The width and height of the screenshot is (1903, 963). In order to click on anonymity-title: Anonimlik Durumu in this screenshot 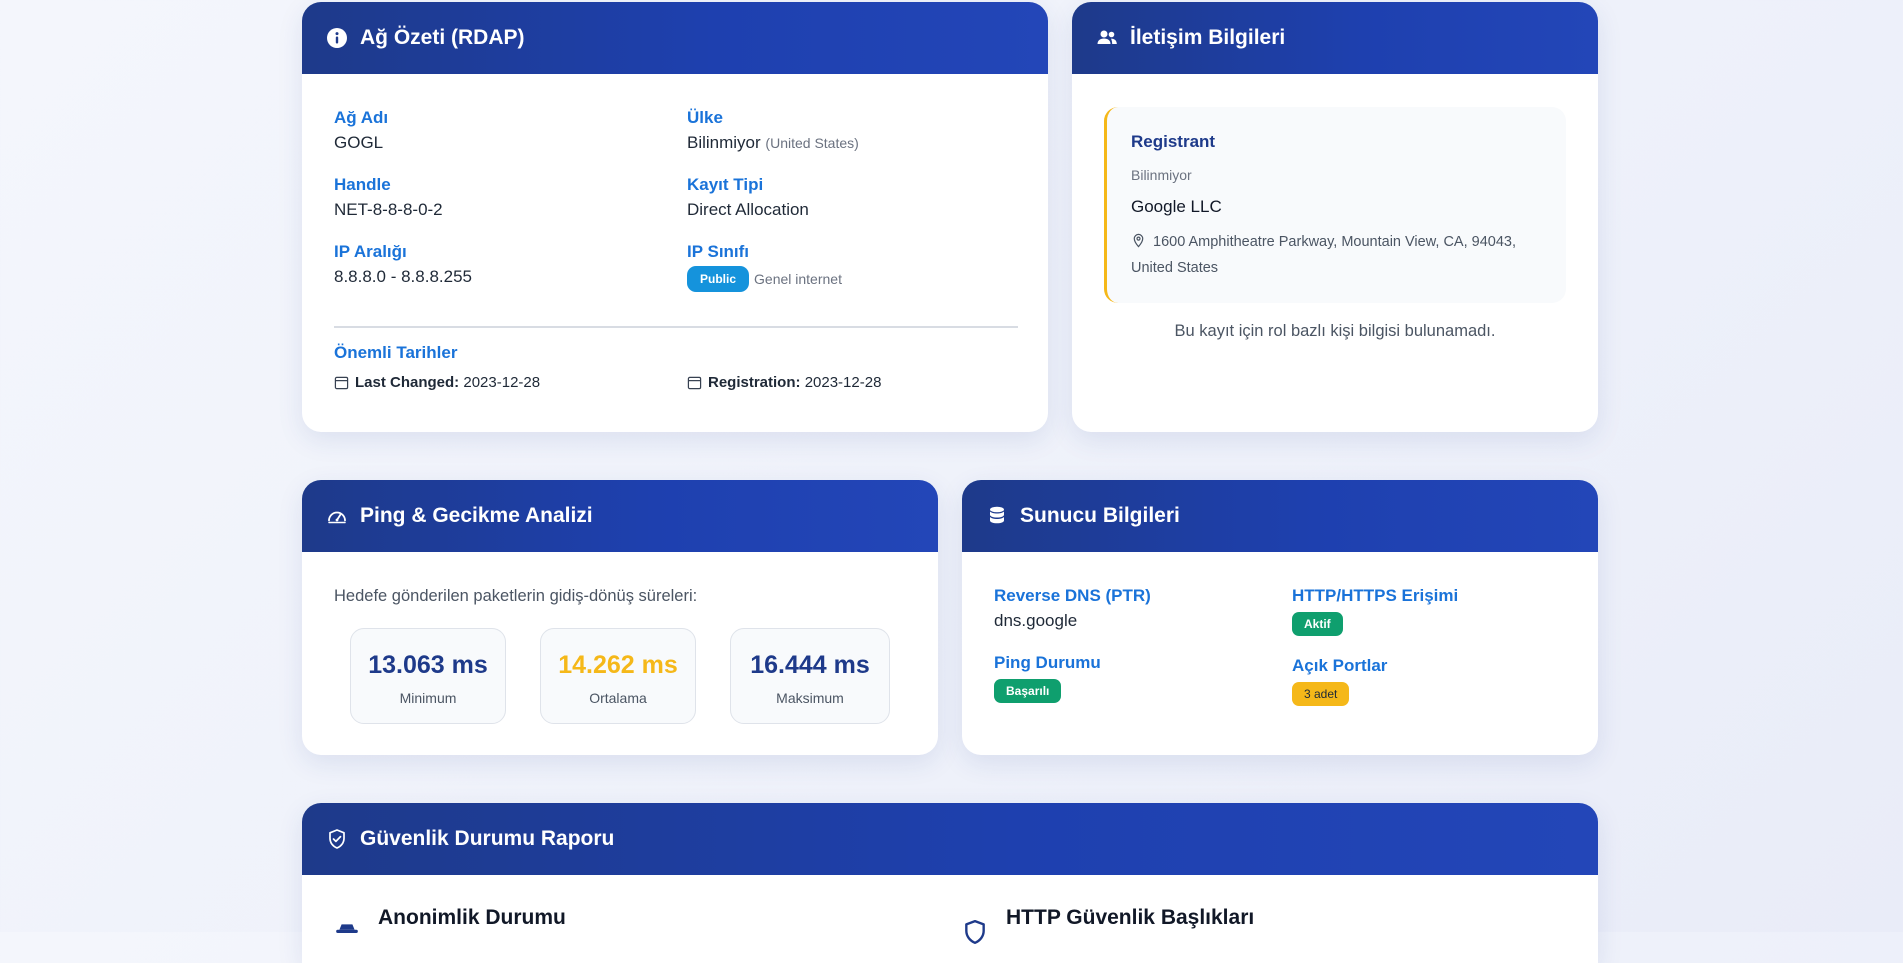, I will do `click(472, 917)`.